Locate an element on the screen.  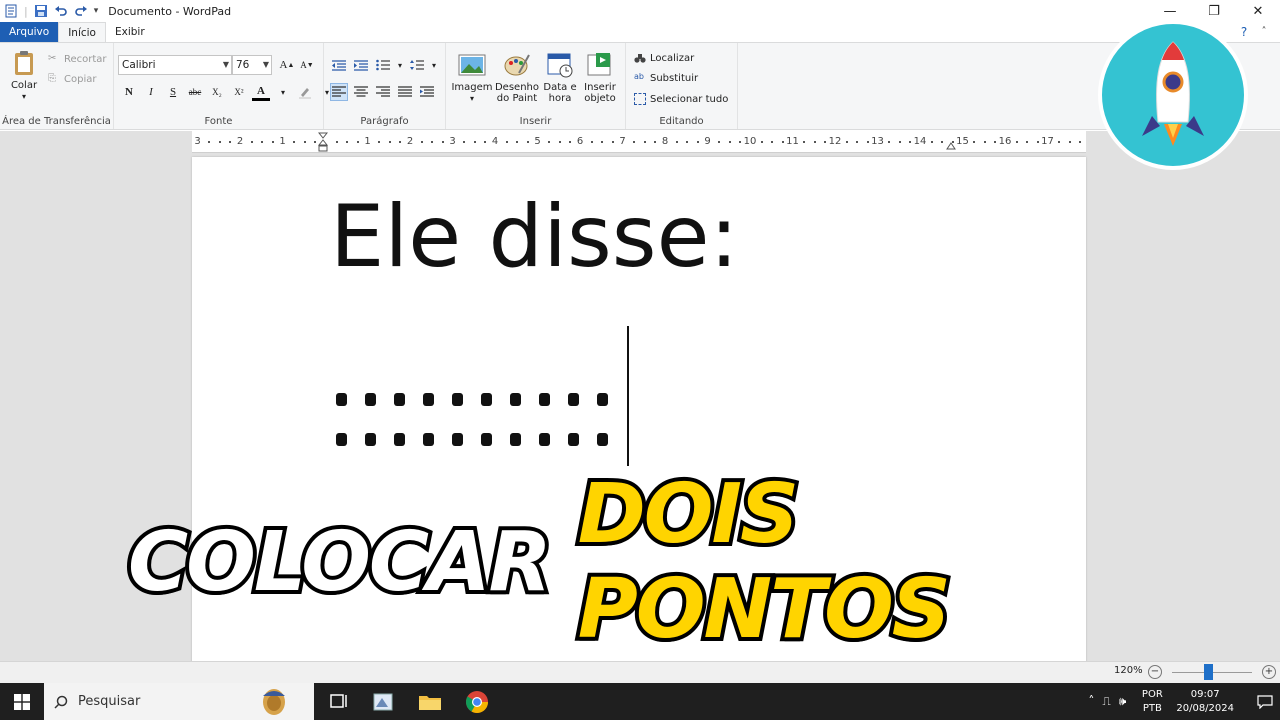
right-indent-marker-icon is located at coordinates (951, 145).